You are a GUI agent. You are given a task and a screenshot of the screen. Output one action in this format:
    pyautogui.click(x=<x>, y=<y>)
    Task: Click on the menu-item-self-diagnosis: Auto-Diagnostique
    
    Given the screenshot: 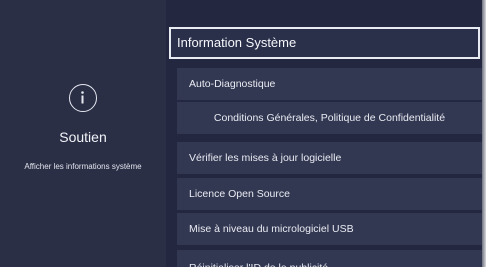 What is the action you would take?
    pyautogui.click(x=329, y=84)
    